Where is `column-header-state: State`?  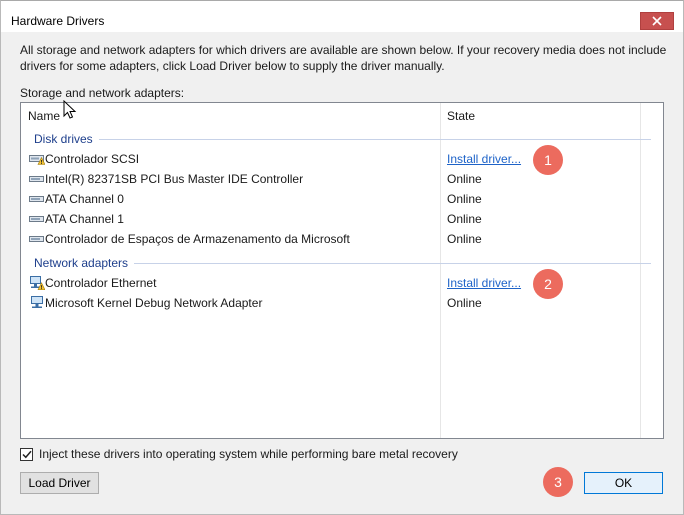
column-header-state: State is located at coordinates (540, 116).